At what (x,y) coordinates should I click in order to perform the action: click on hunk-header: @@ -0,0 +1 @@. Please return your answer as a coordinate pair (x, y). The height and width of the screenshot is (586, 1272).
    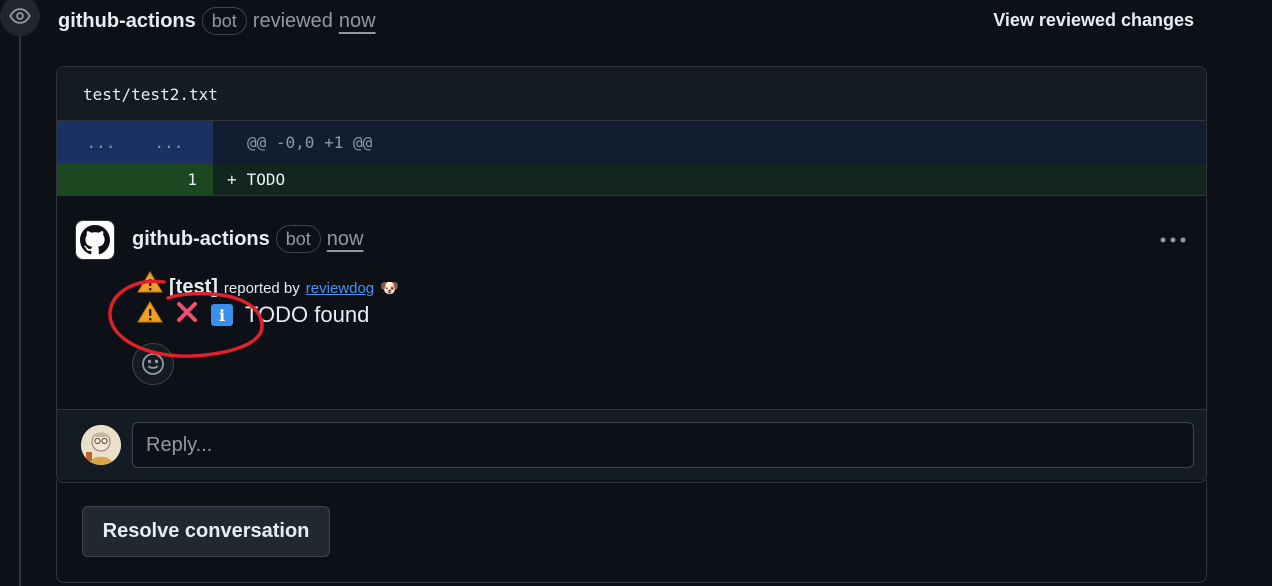
    Looking at the image, I should click on (310, 142).